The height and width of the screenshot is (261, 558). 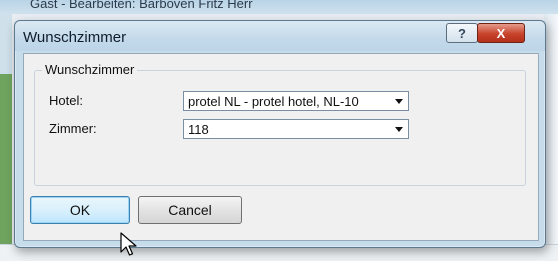 I want to click on cancel-button-label: Cancel, so click(x=190, y=210).